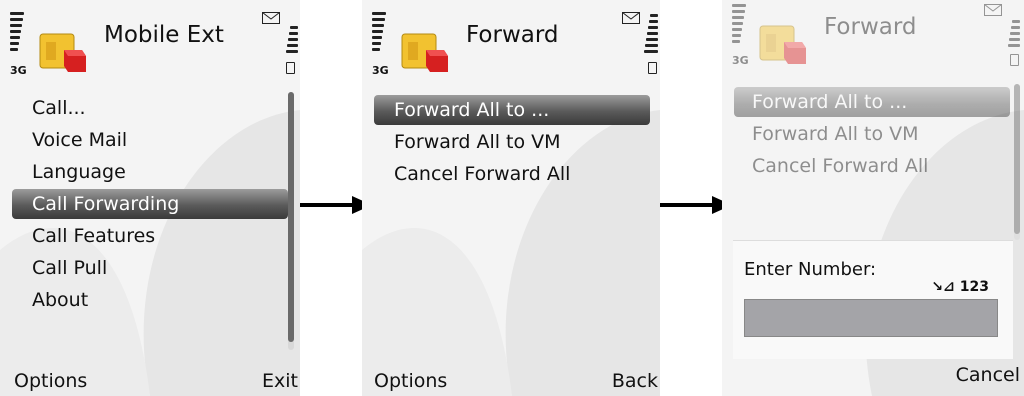  What do you see at coordinates (89, 300) in the screenshot?
I see `menu-item-about: About` at bounding box center [89, 300].